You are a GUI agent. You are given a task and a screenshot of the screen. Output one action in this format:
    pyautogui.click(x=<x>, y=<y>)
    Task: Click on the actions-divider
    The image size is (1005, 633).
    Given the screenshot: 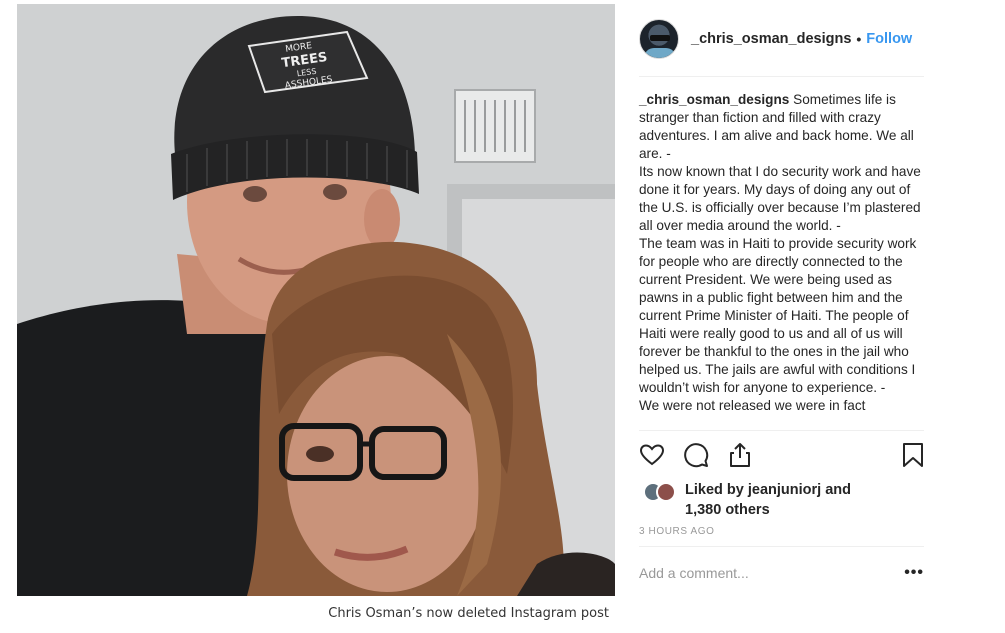 What is the action you would take?
    pyautogui.click(x=781, y=430)
    